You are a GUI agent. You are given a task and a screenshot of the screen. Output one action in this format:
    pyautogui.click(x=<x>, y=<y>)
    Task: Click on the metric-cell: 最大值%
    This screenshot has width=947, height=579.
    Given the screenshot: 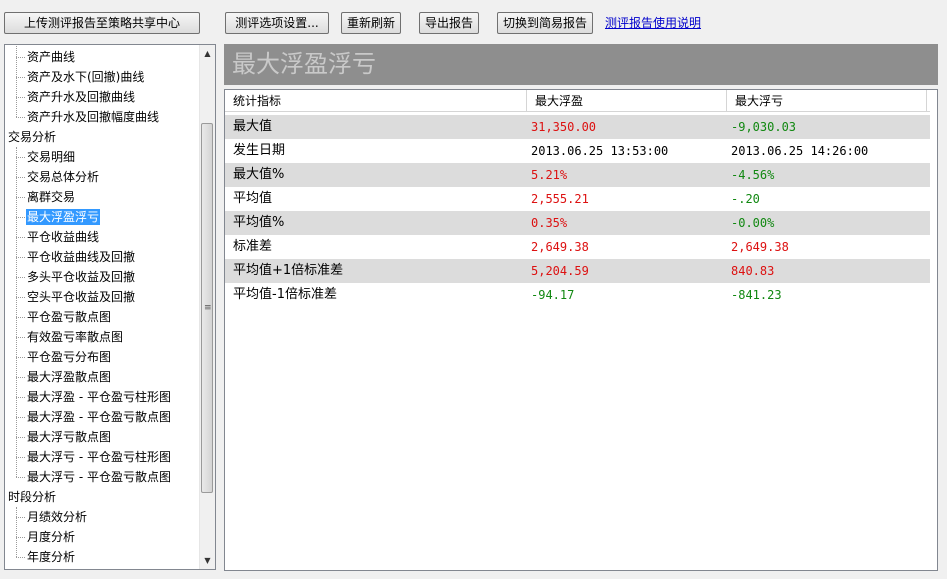 What is the action you would take?
    pyautogui.click(x=259, y=174)
    